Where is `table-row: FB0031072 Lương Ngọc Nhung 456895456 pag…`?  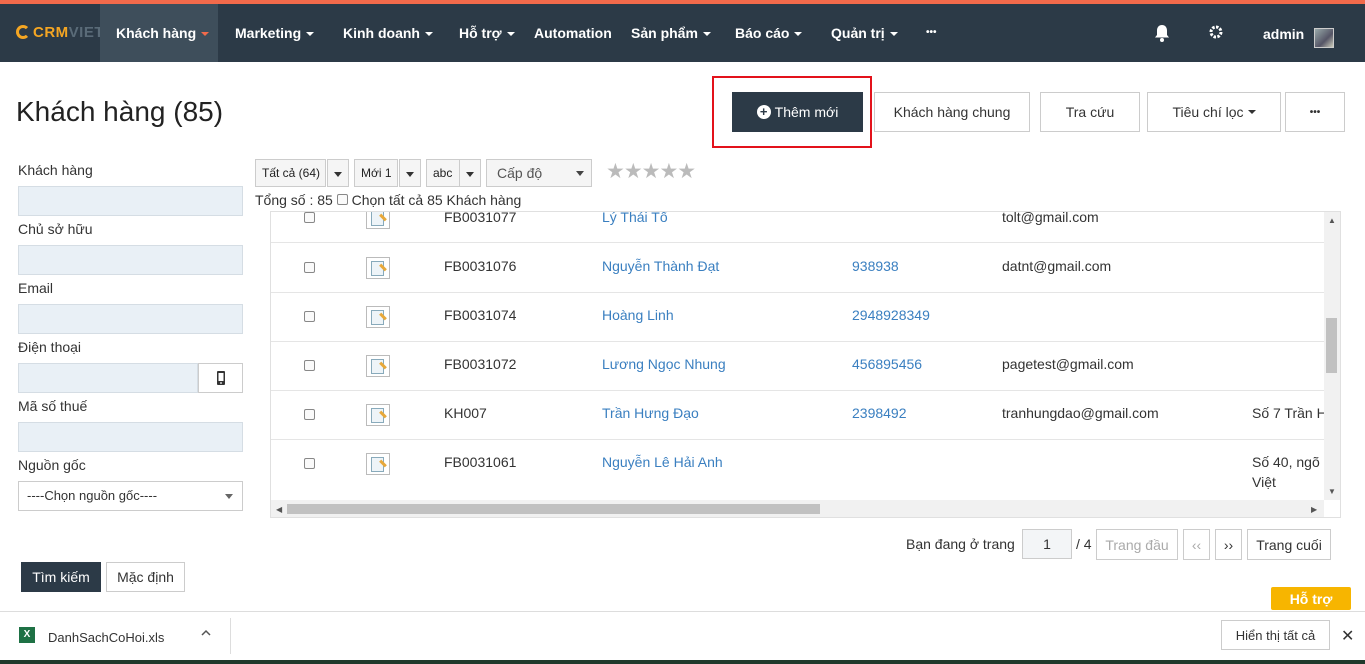 table-row: FB0031072 Lương Ngọc Nhung 456895456 pag… is located at coordinates (798, 366).